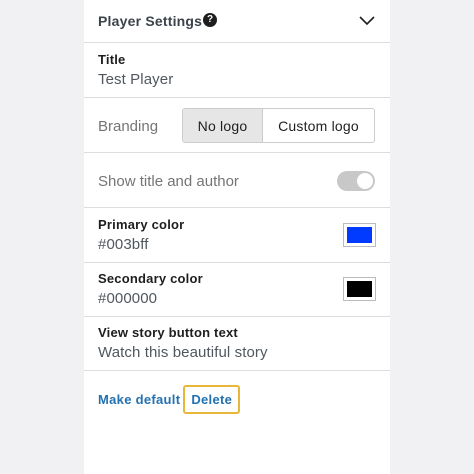 This screenshot has height=474, width=474. What do you see at coordinates (367, 20) in the screenshot?
I see `chevron-down-icon` at bounding box center [367, 20].